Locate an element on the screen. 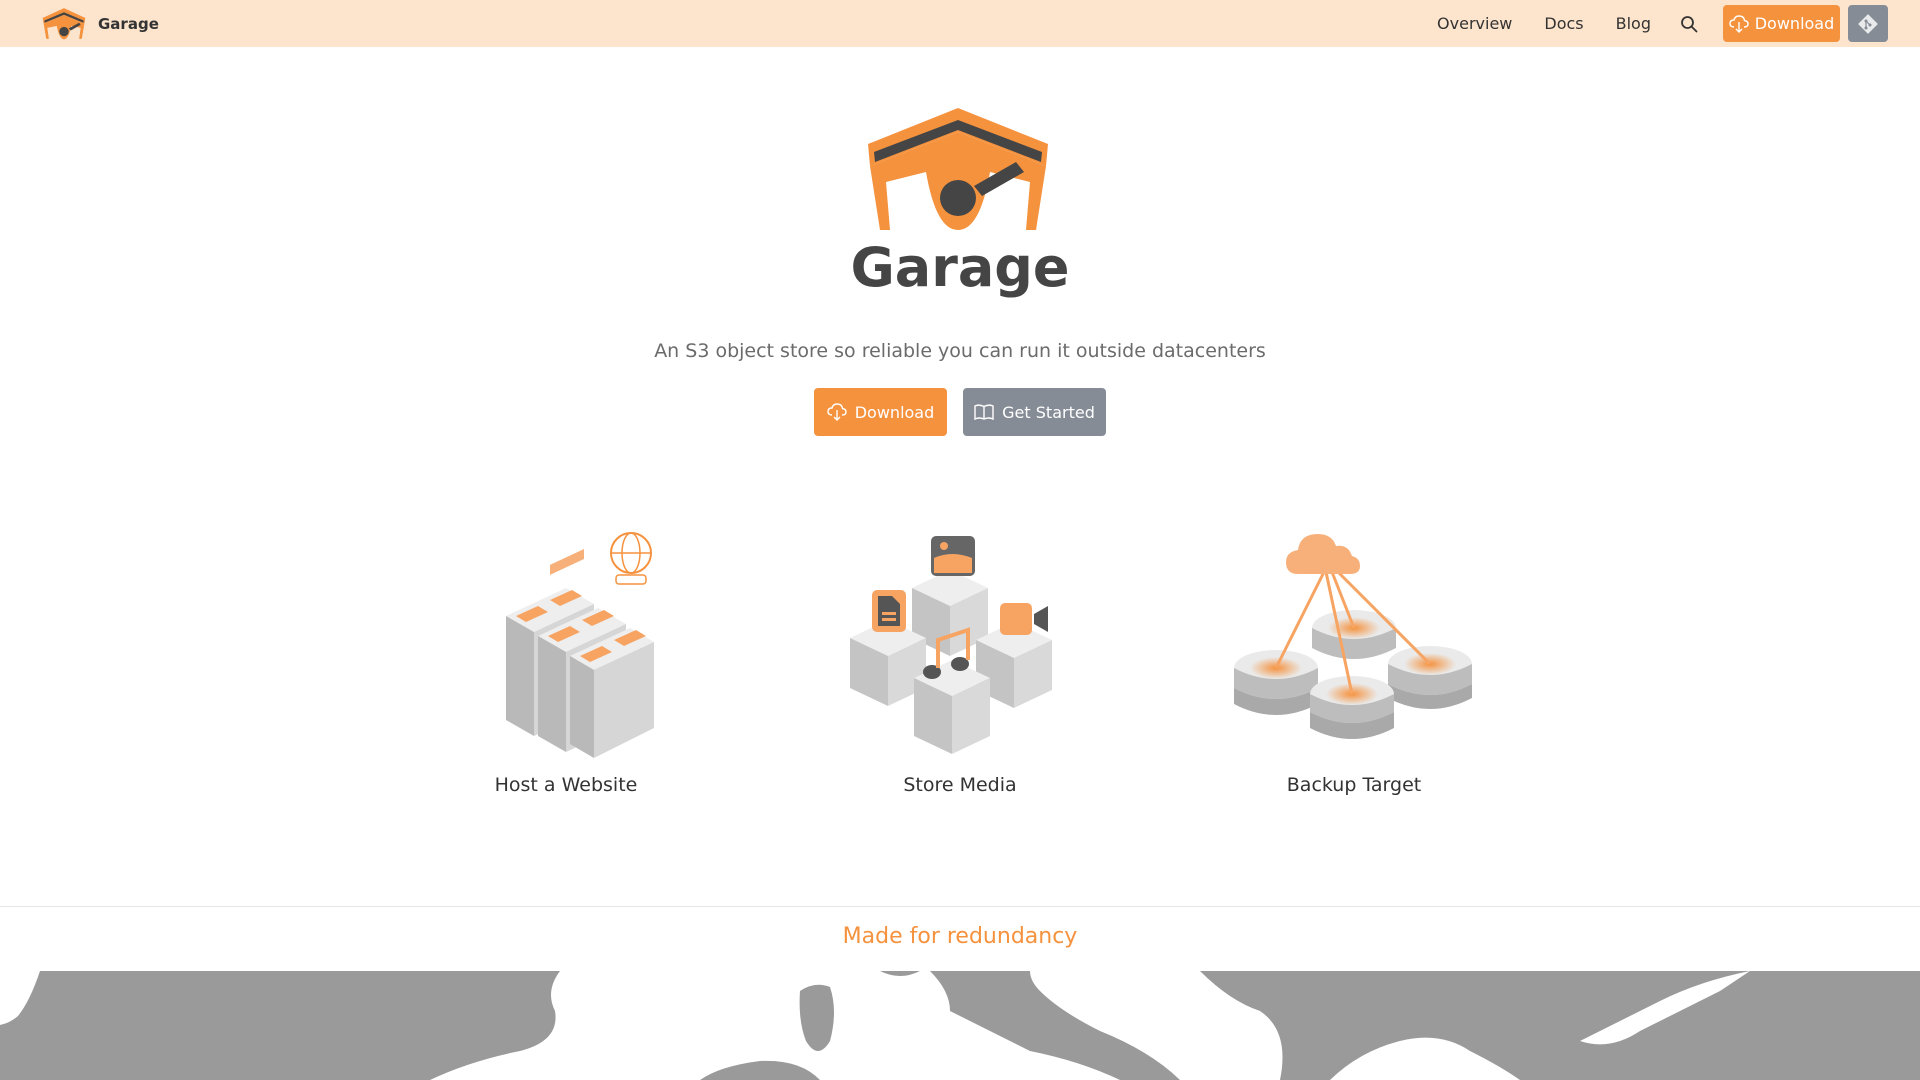  hero-download-label: Download is located at coordinates (894, 412).